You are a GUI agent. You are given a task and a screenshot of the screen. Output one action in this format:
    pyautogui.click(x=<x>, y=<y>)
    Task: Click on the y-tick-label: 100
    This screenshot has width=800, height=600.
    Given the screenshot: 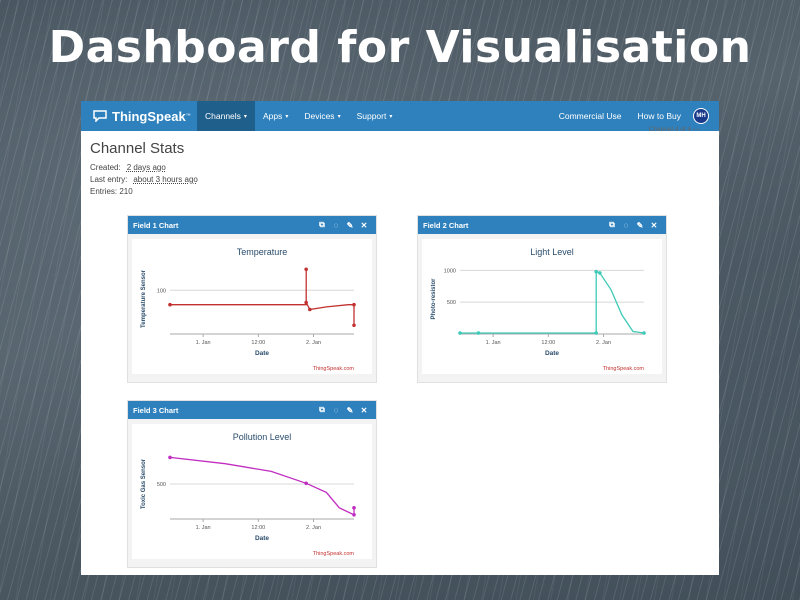 What is the action you would take?
    pyautogui.click(x=161, y=291)
    